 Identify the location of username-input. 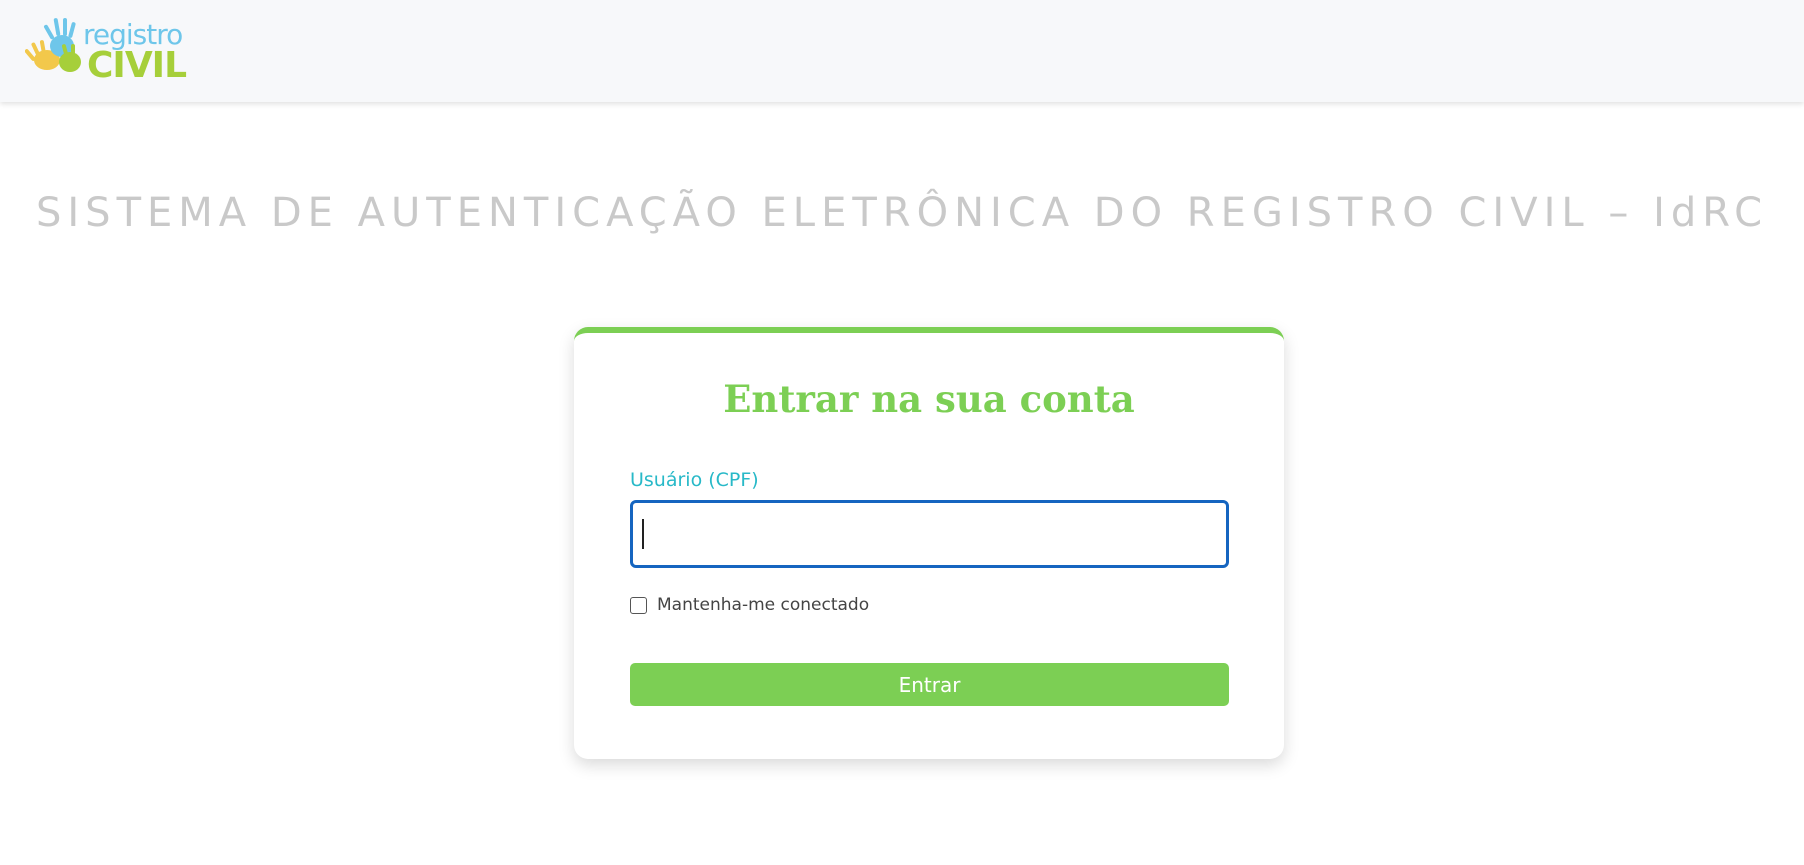
(929, 534).